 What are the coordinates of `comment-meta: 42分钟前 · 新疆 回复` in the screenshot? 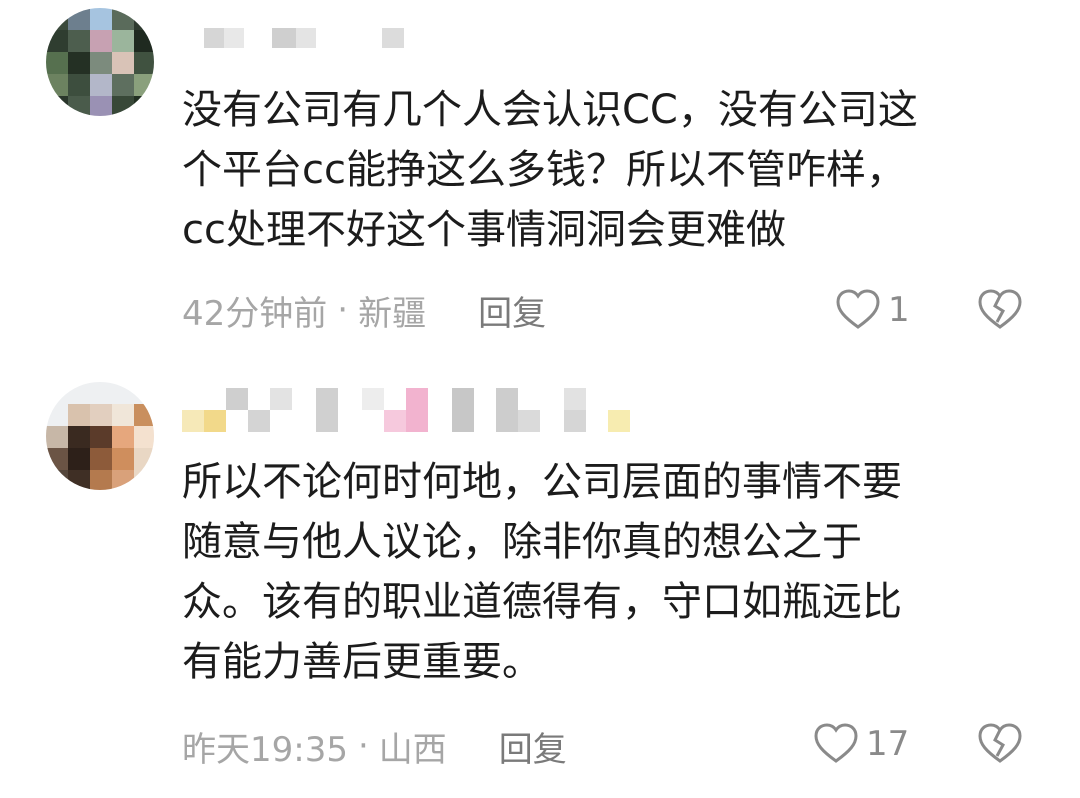 It's located at (364, 310).